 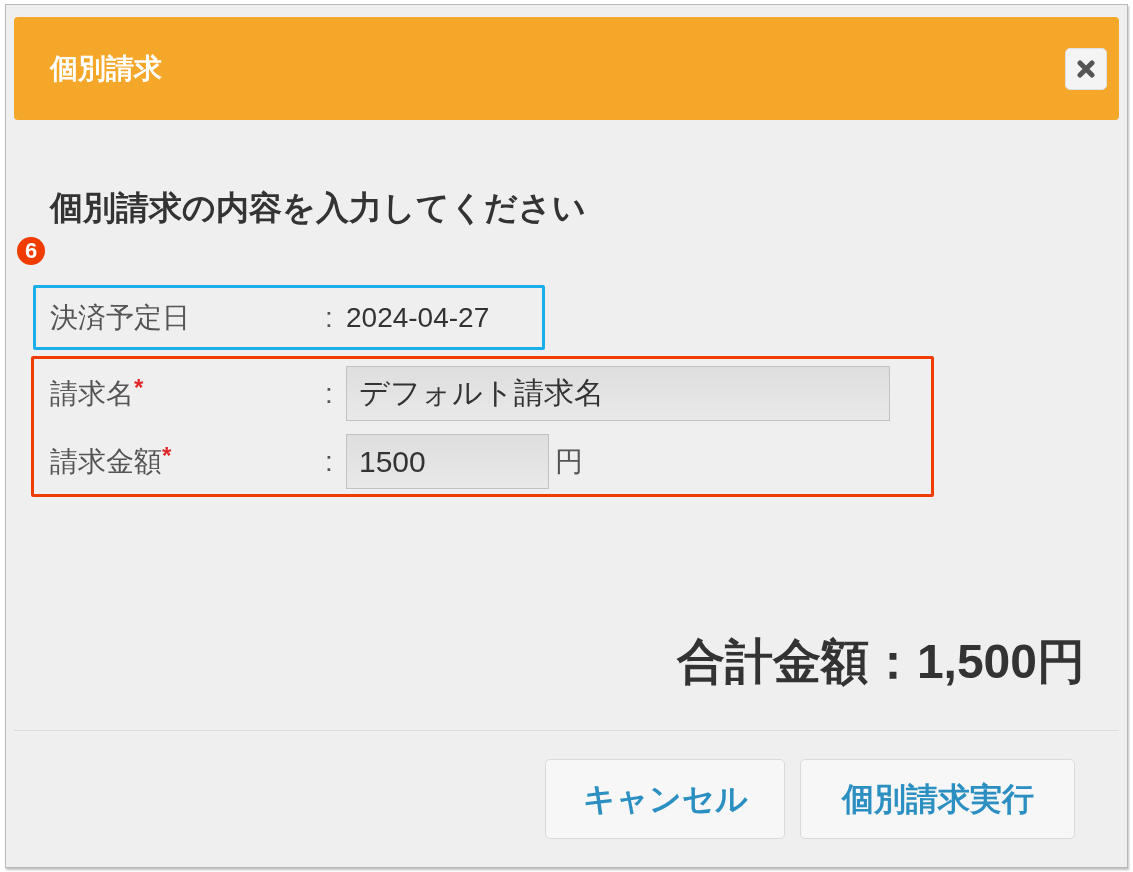 I want to click on close-icon, so click(x=1086, y=68).